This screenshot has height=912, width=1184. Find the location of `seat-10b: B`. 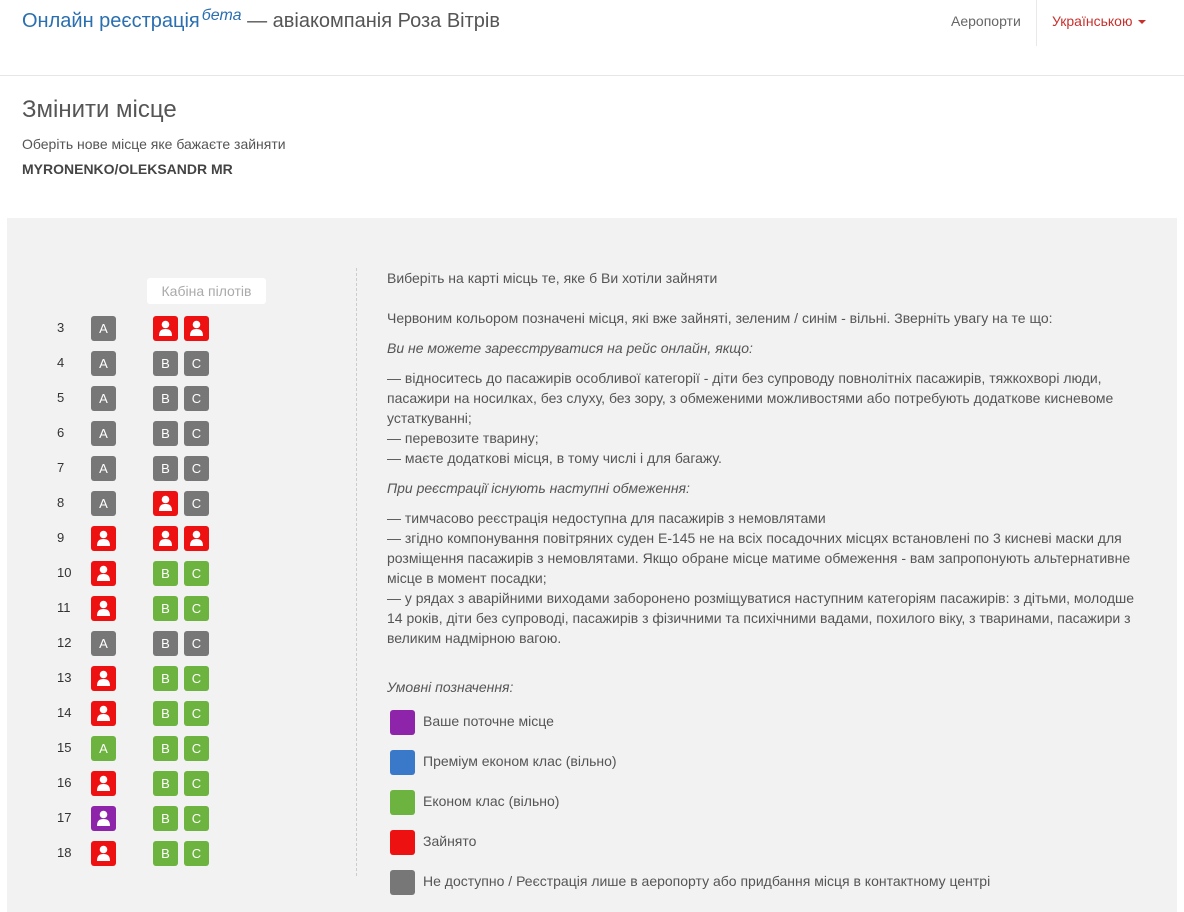

seat-10b: B is located at coordinates (165, 573).